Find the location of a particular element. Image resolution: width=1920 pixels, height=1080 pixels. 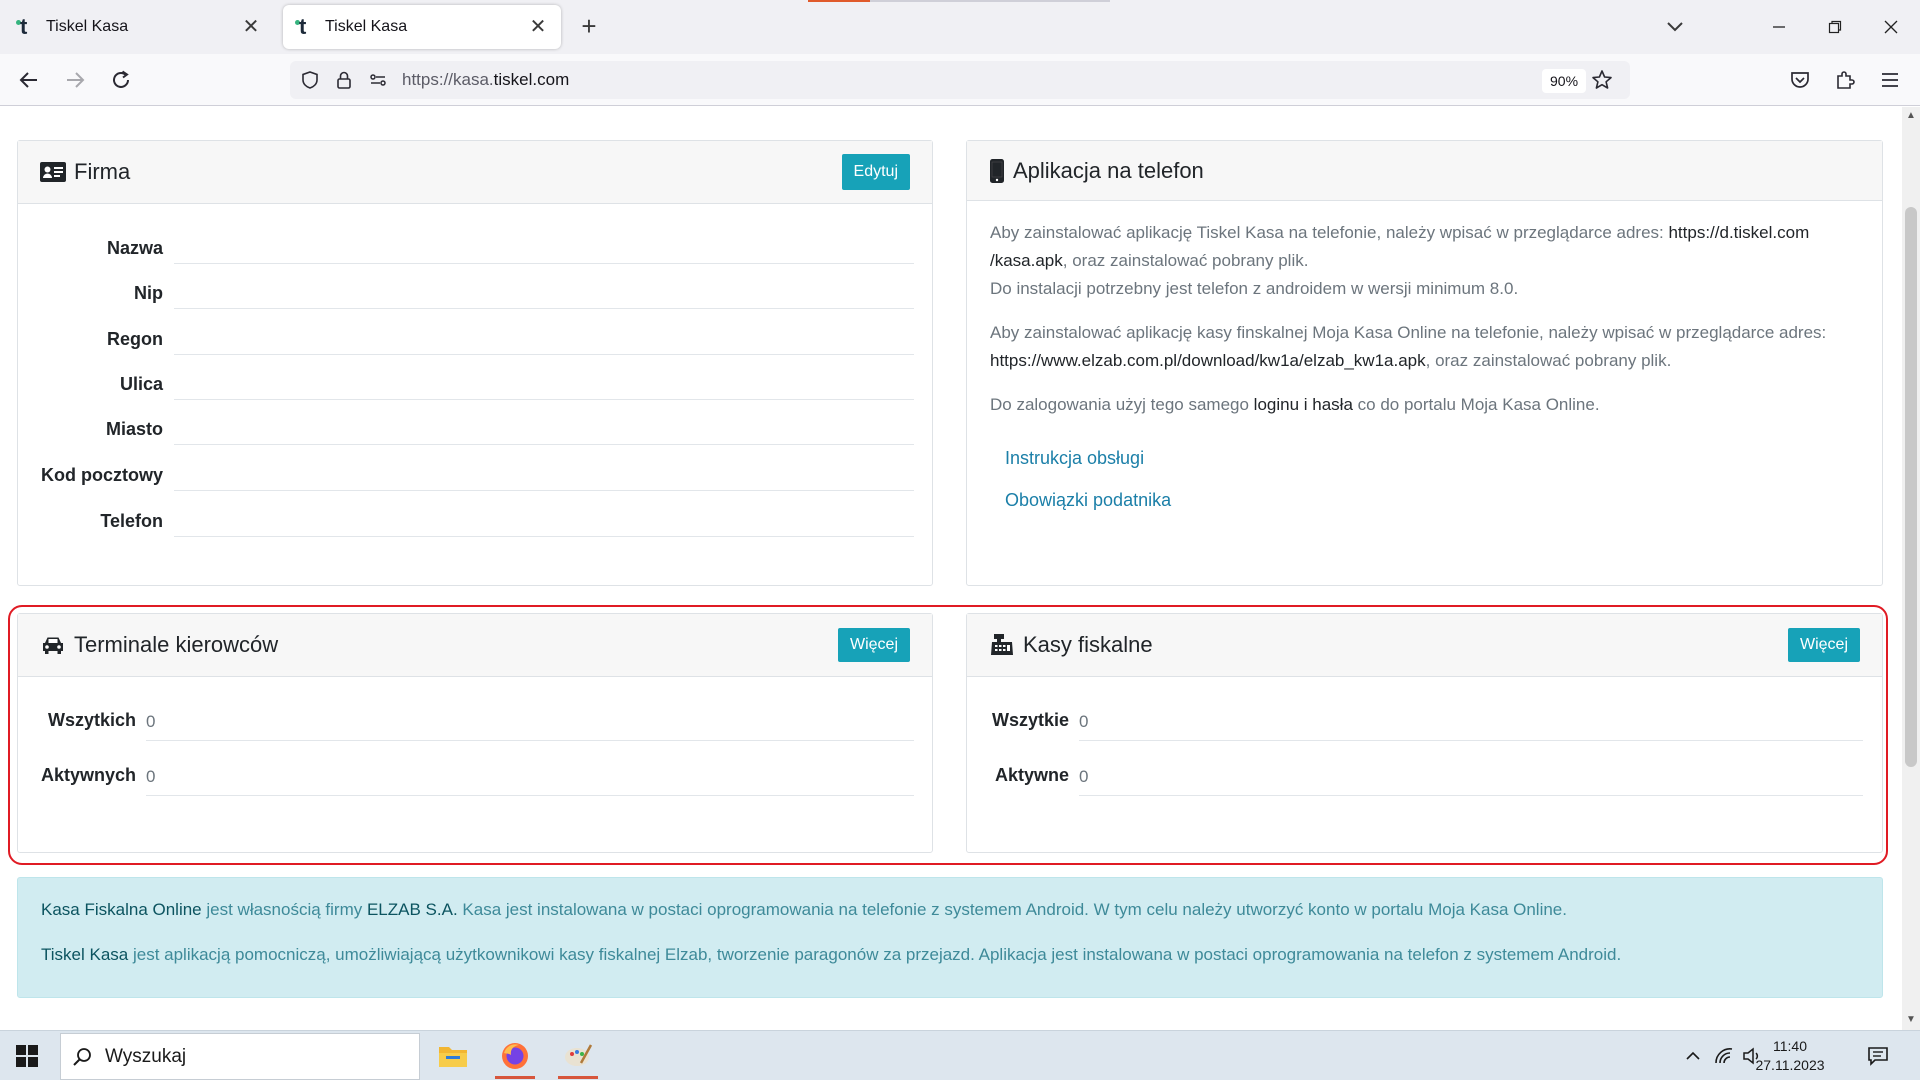

start-button is located at coordinates (28, 1057).